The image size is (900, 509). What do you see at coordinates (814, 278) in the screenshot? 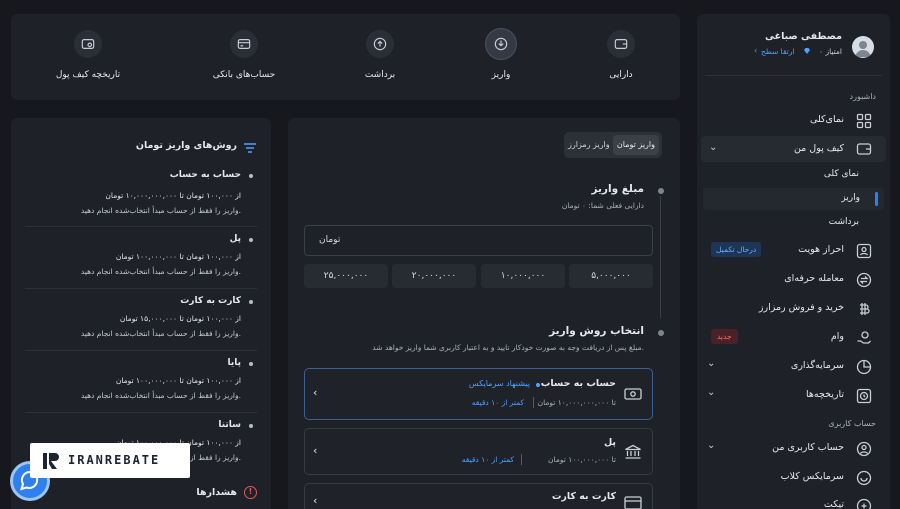
I see `sidebar-item-label: معامله حرفه‌ای` at bounding box center [814, 278].